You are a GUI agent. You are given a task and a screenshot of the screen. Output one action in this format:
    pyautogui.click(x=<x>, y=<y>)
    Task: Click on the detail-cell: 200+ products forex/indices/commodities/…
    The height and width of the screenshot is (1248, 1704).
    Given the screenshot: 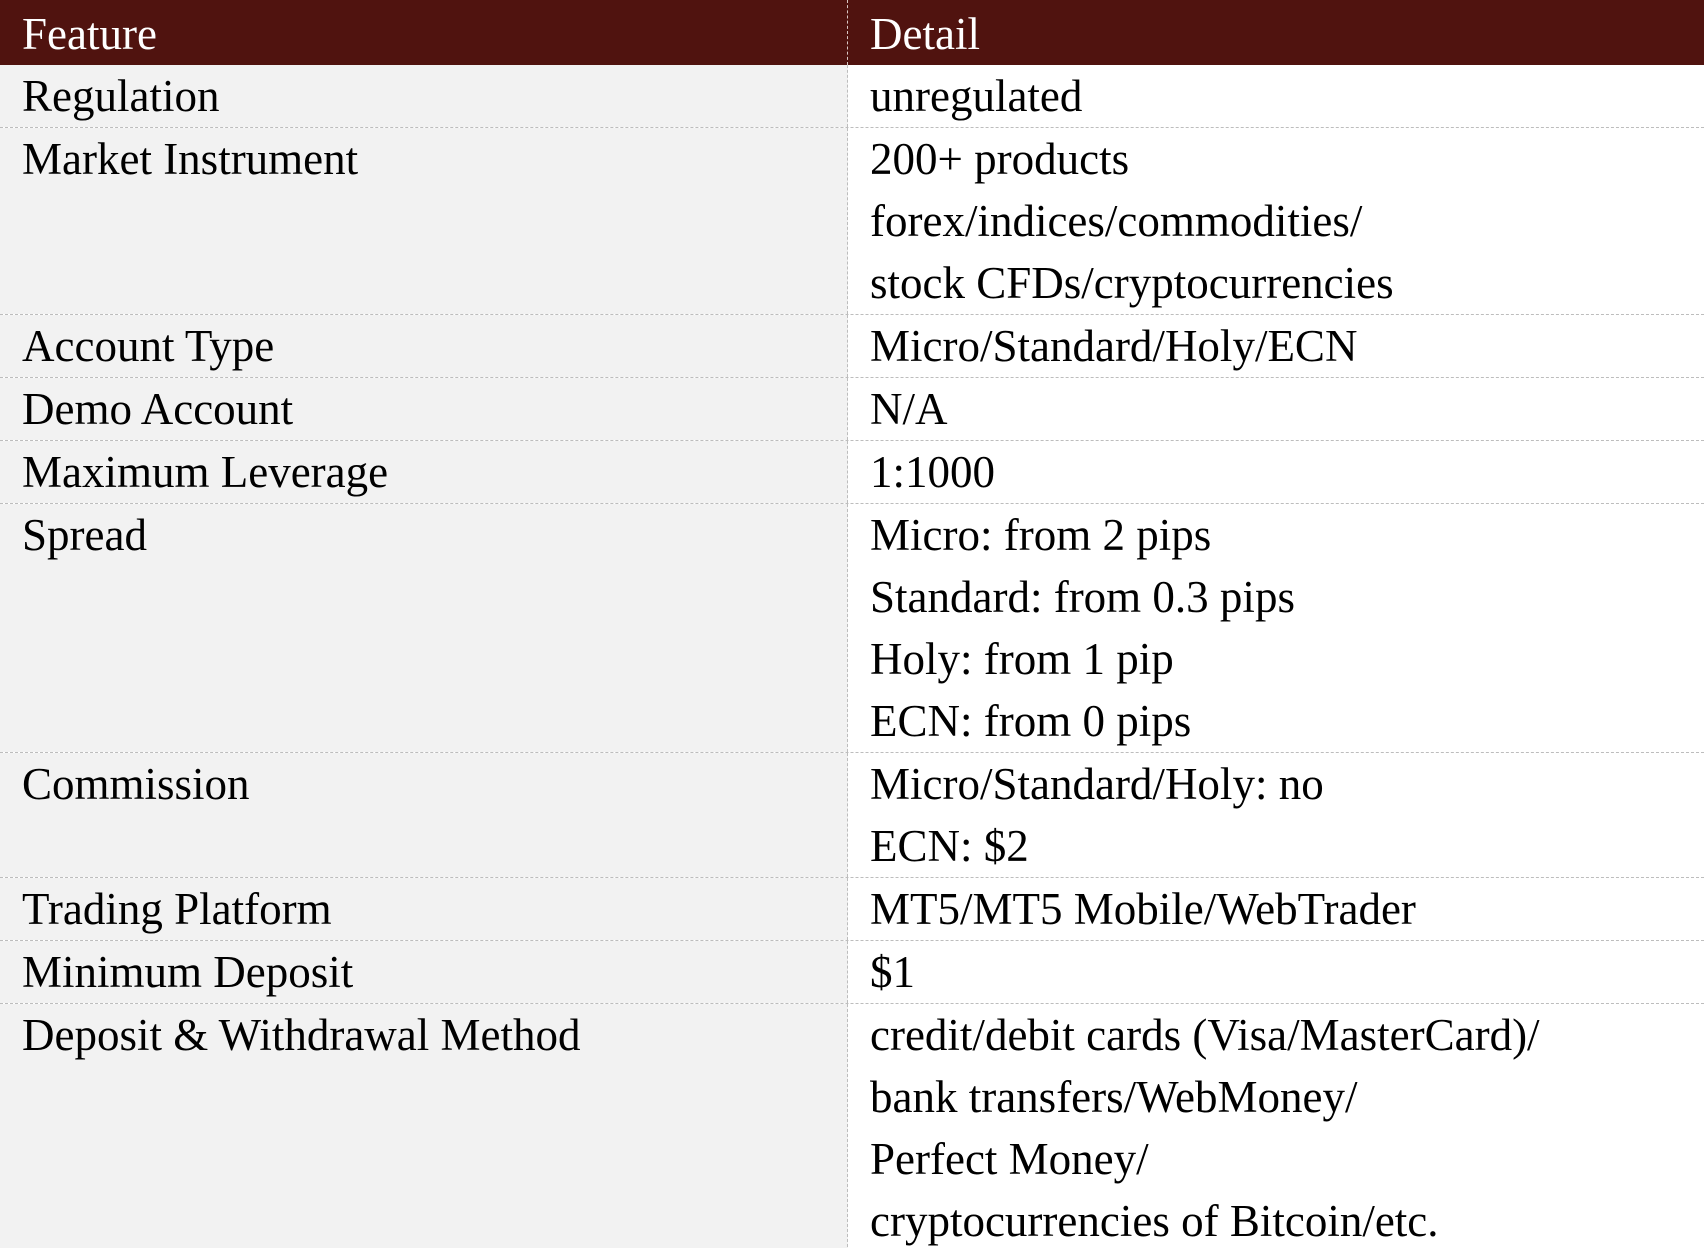 What is the action you would take?
    pyautogui.click(x=1276, y=221)
    